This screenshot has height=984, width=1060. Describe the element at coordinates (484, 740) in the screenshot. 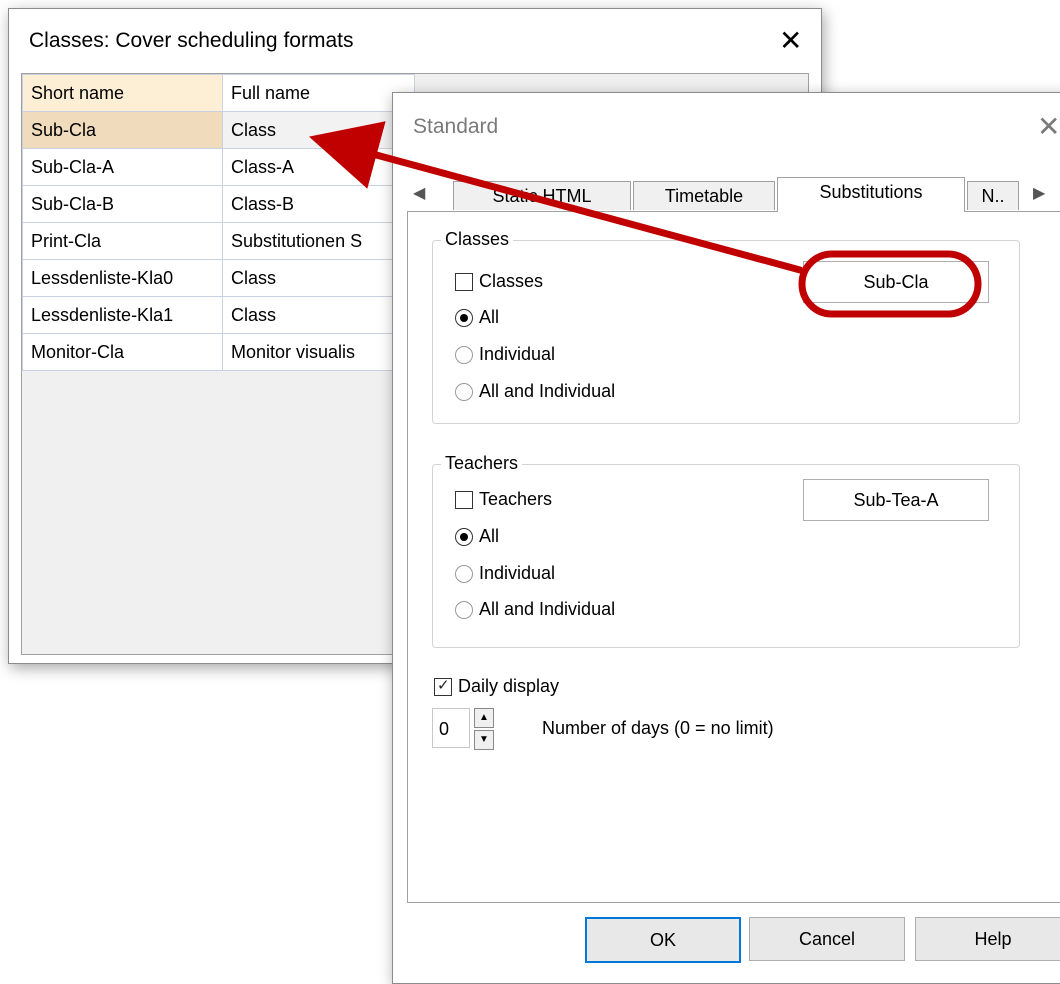

I see `spin-down-icon: ▼` at that location.